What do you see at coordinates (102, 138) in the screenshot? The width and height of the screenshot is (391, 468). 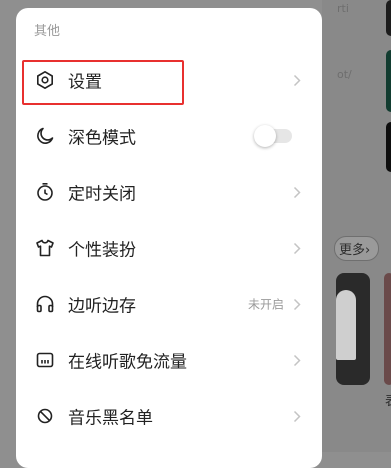 I see `menu-item-label: 深色模式` at bounding box center [102, 138].